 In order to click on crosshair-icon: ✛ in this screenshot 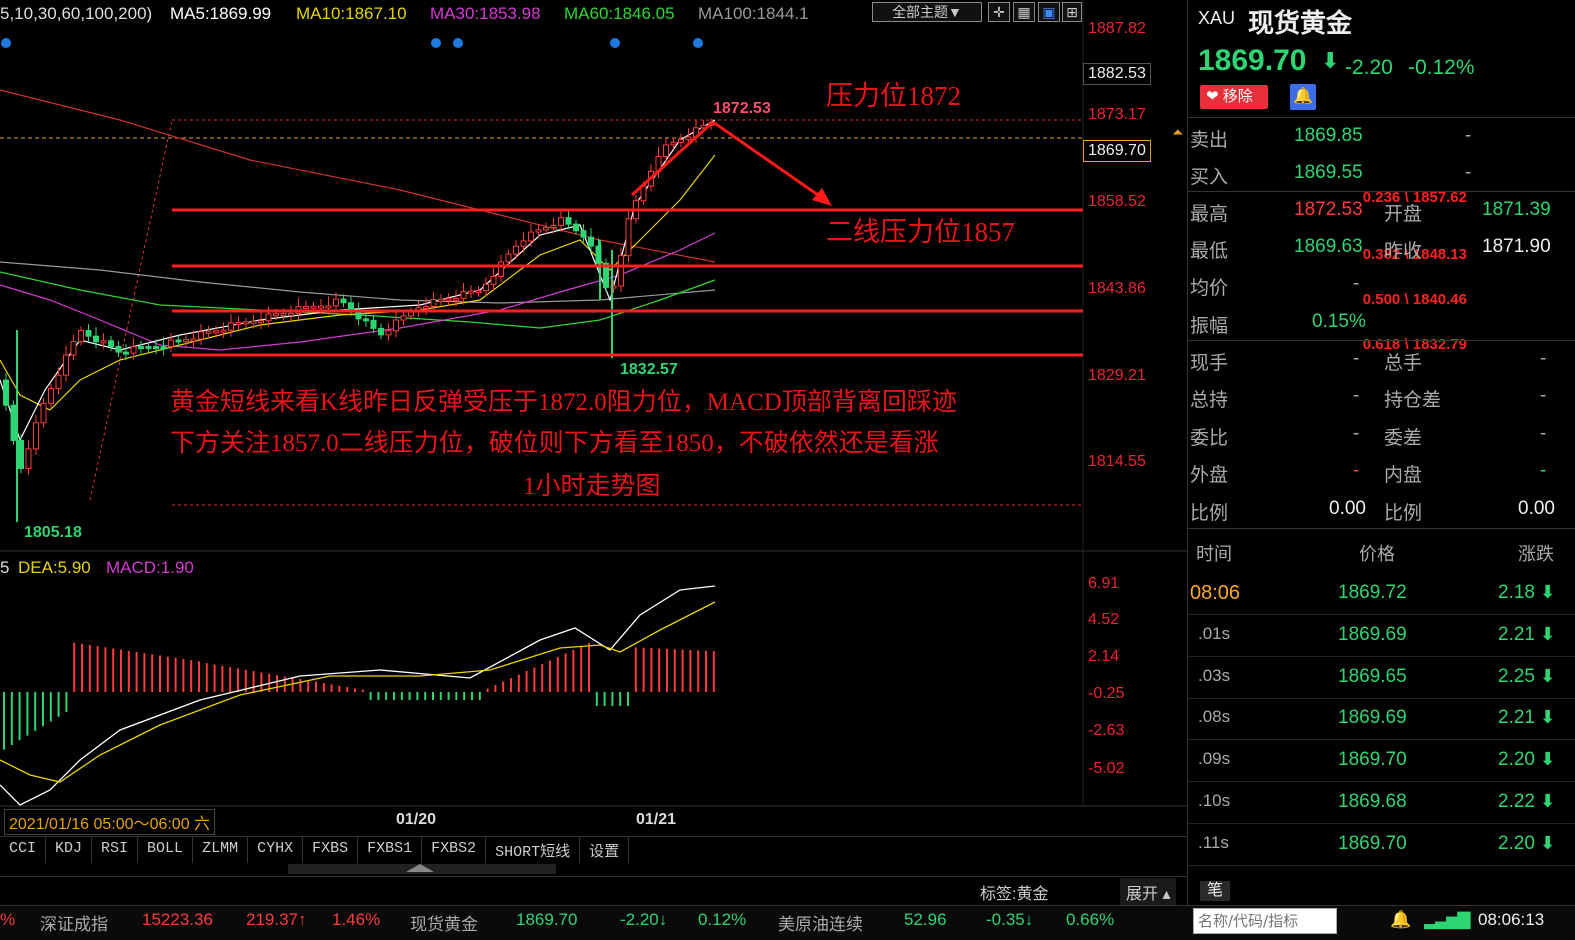, I will do `click(999, 12)`.